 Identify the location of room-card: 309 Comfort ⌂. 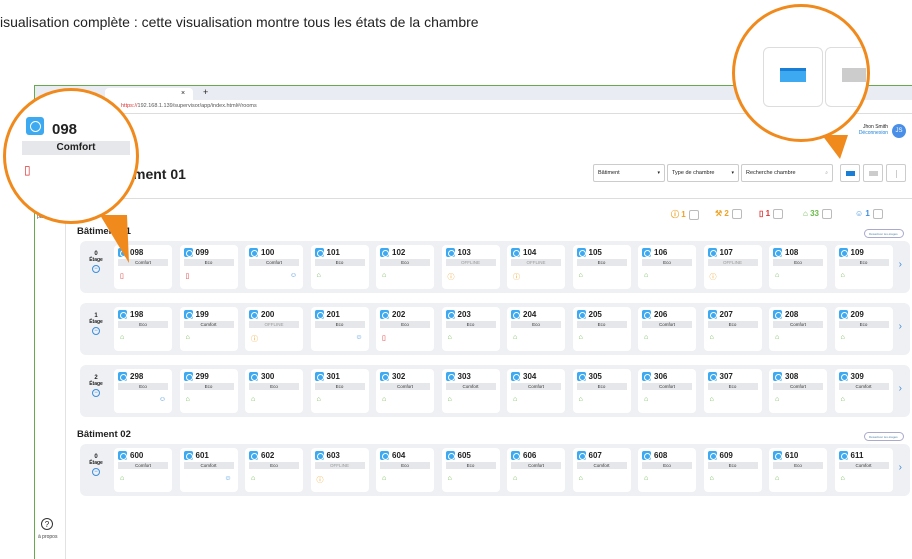
(863, 391).